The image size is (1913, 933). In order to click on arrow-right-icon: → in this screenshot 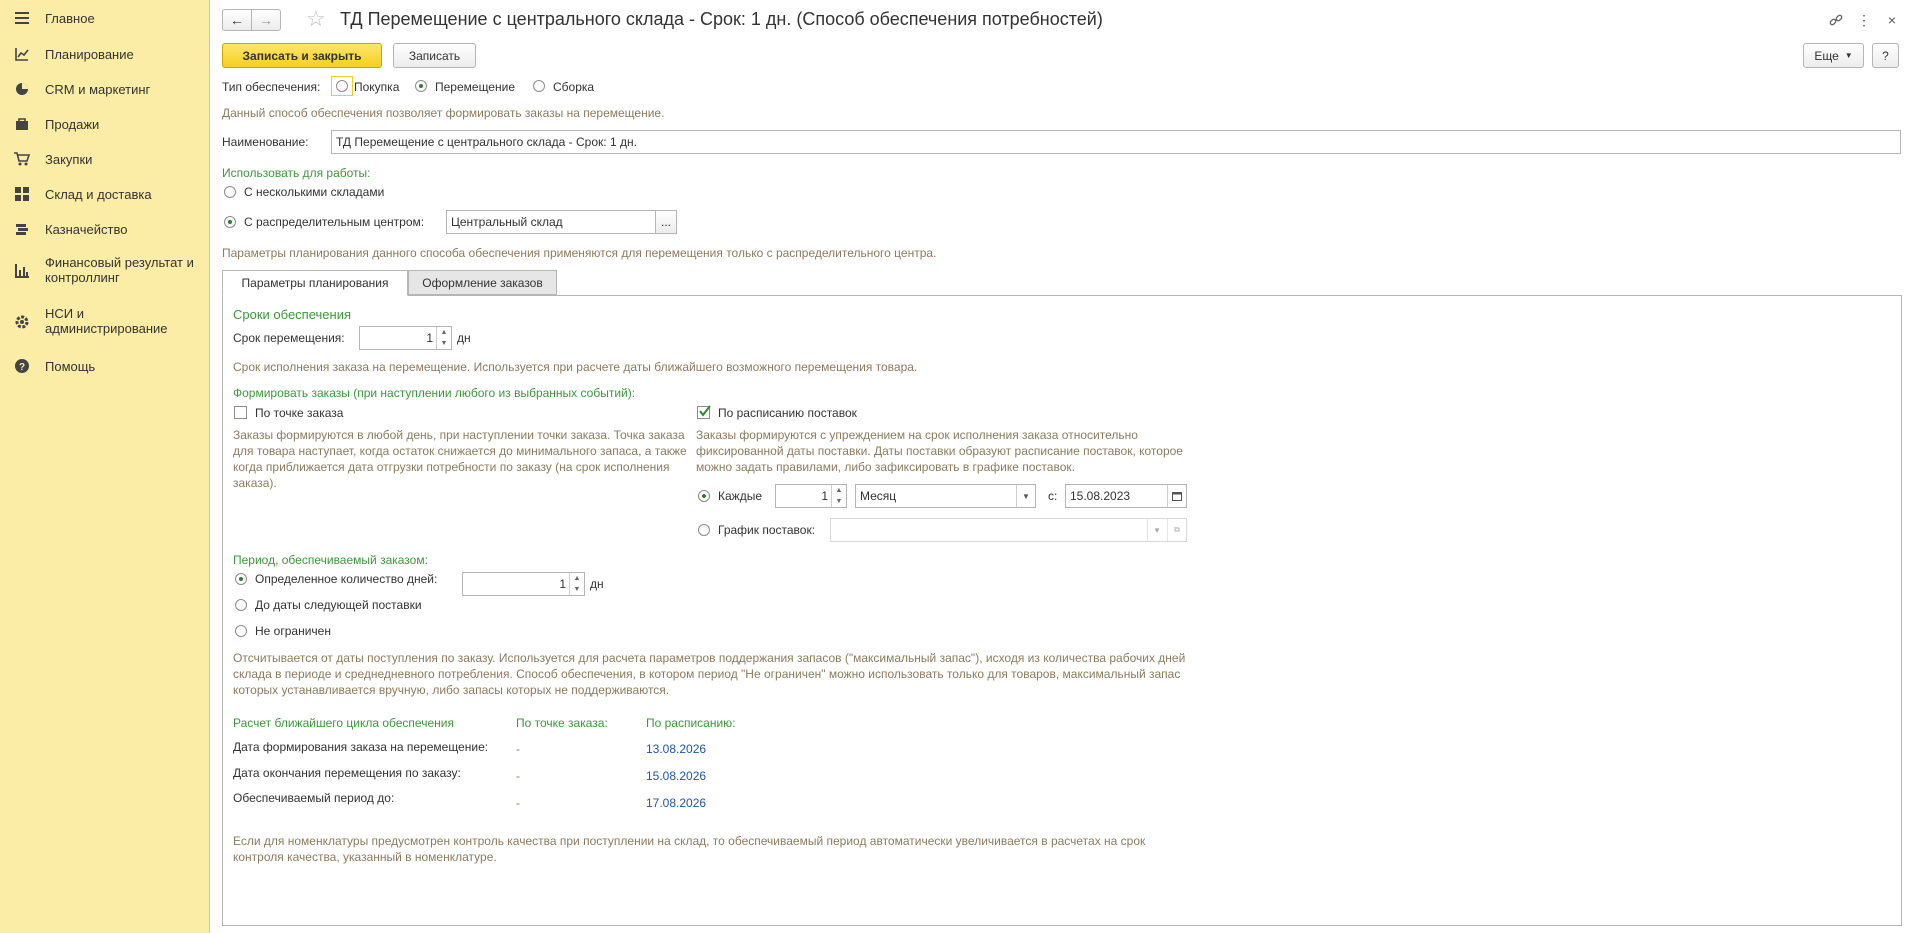, I will do `click(266, 20)`.